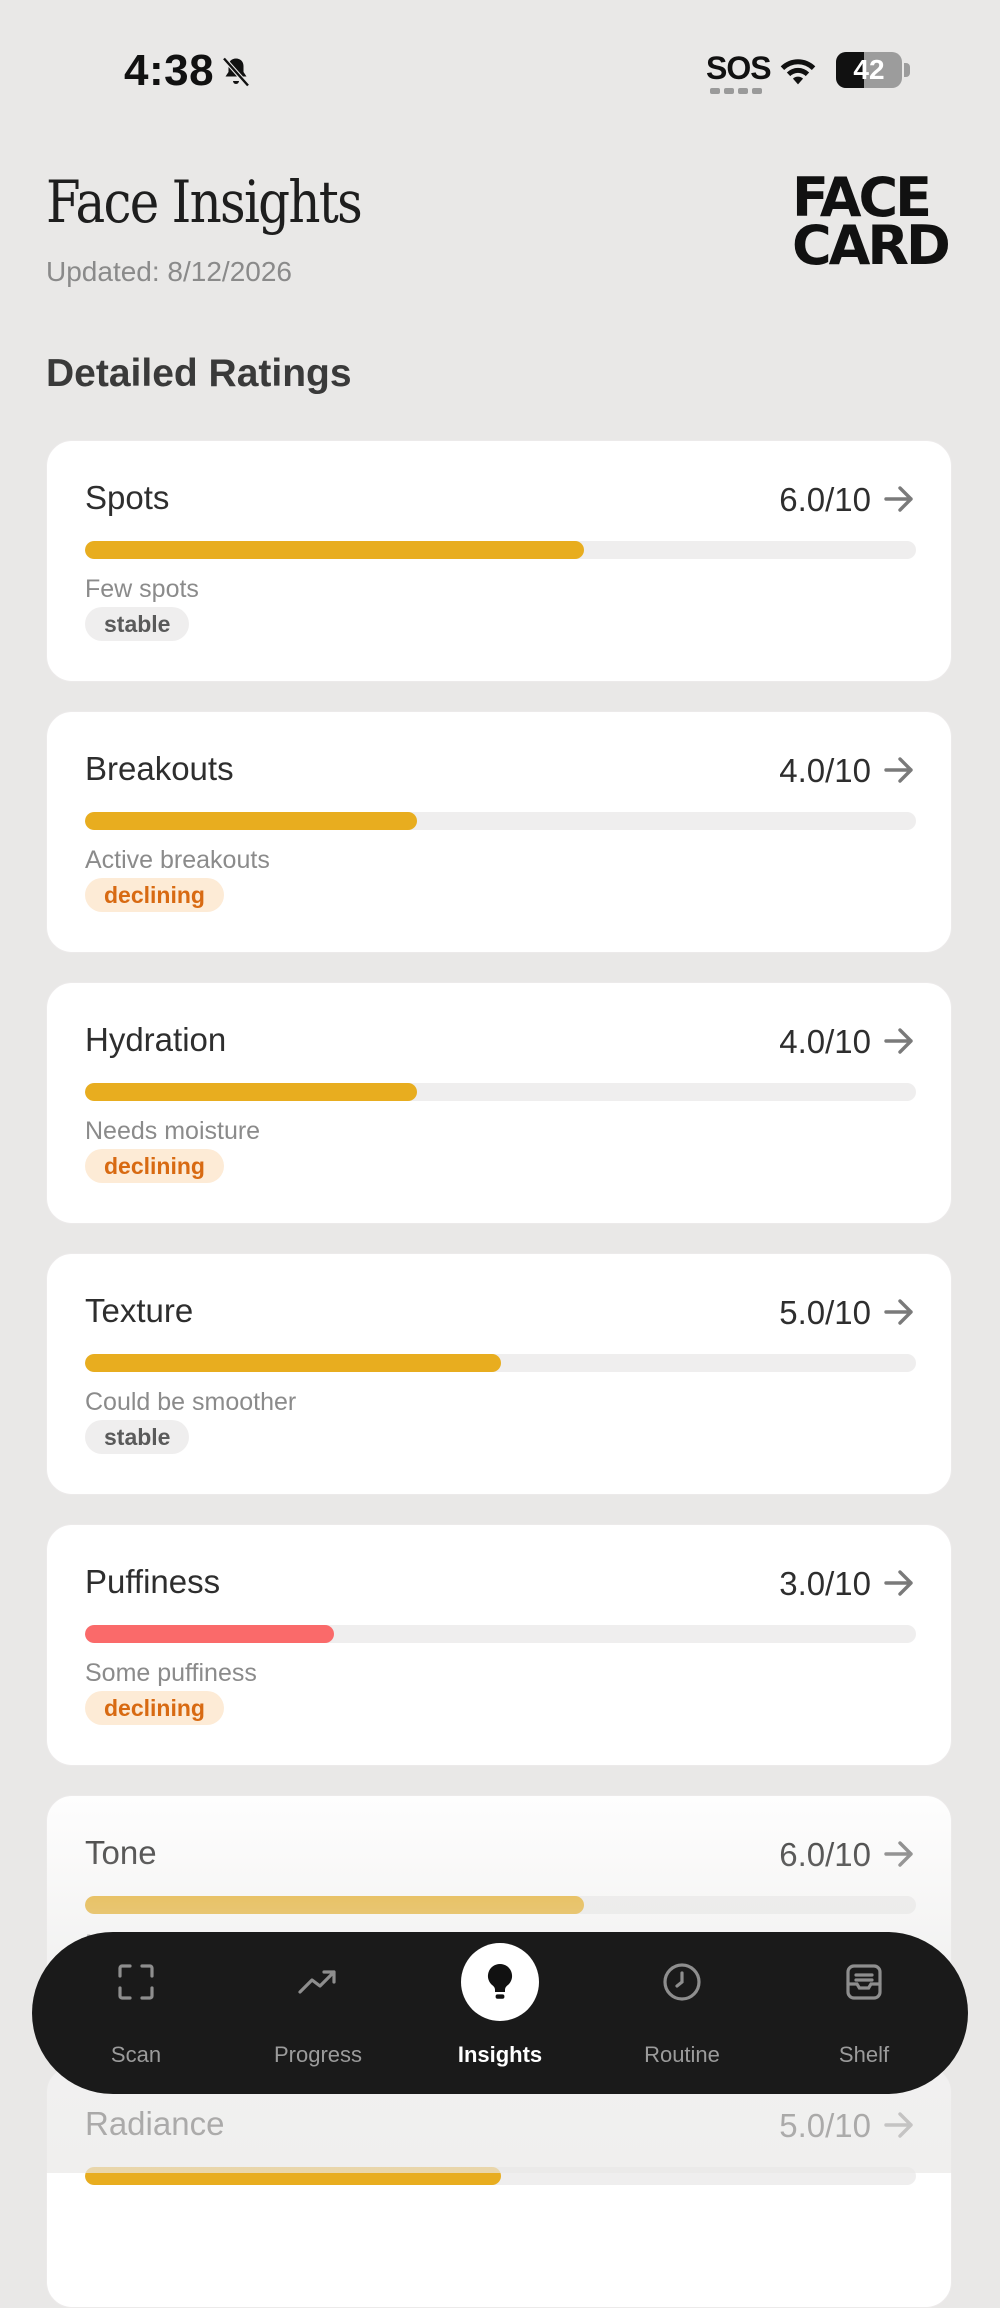  I want to click on bottom-tab-bar: Scan Progress Insights Routine Shelf, so click(500, 2013).